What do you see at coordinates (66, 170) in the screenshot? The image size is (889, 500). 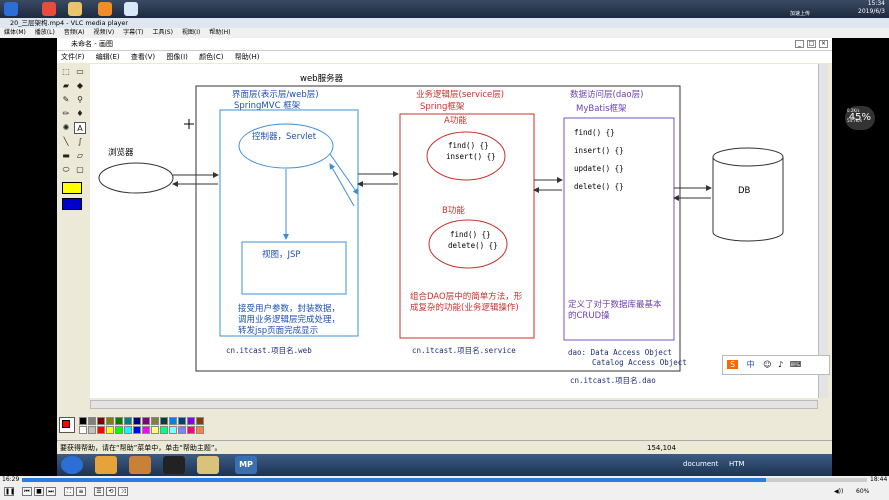 I see `ellipse-icon: ⬭` at bounding box center [66, 170].